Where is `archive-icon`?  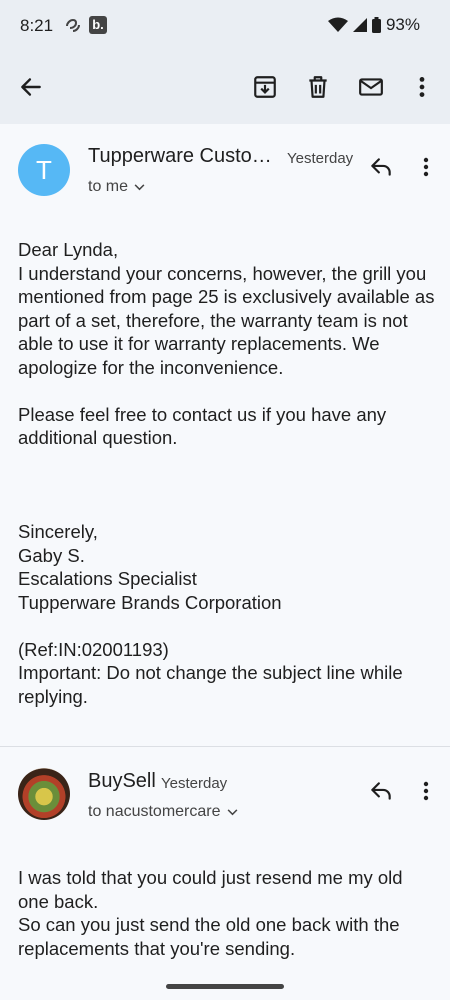
archive-icon is located at coordinates (265, 87).